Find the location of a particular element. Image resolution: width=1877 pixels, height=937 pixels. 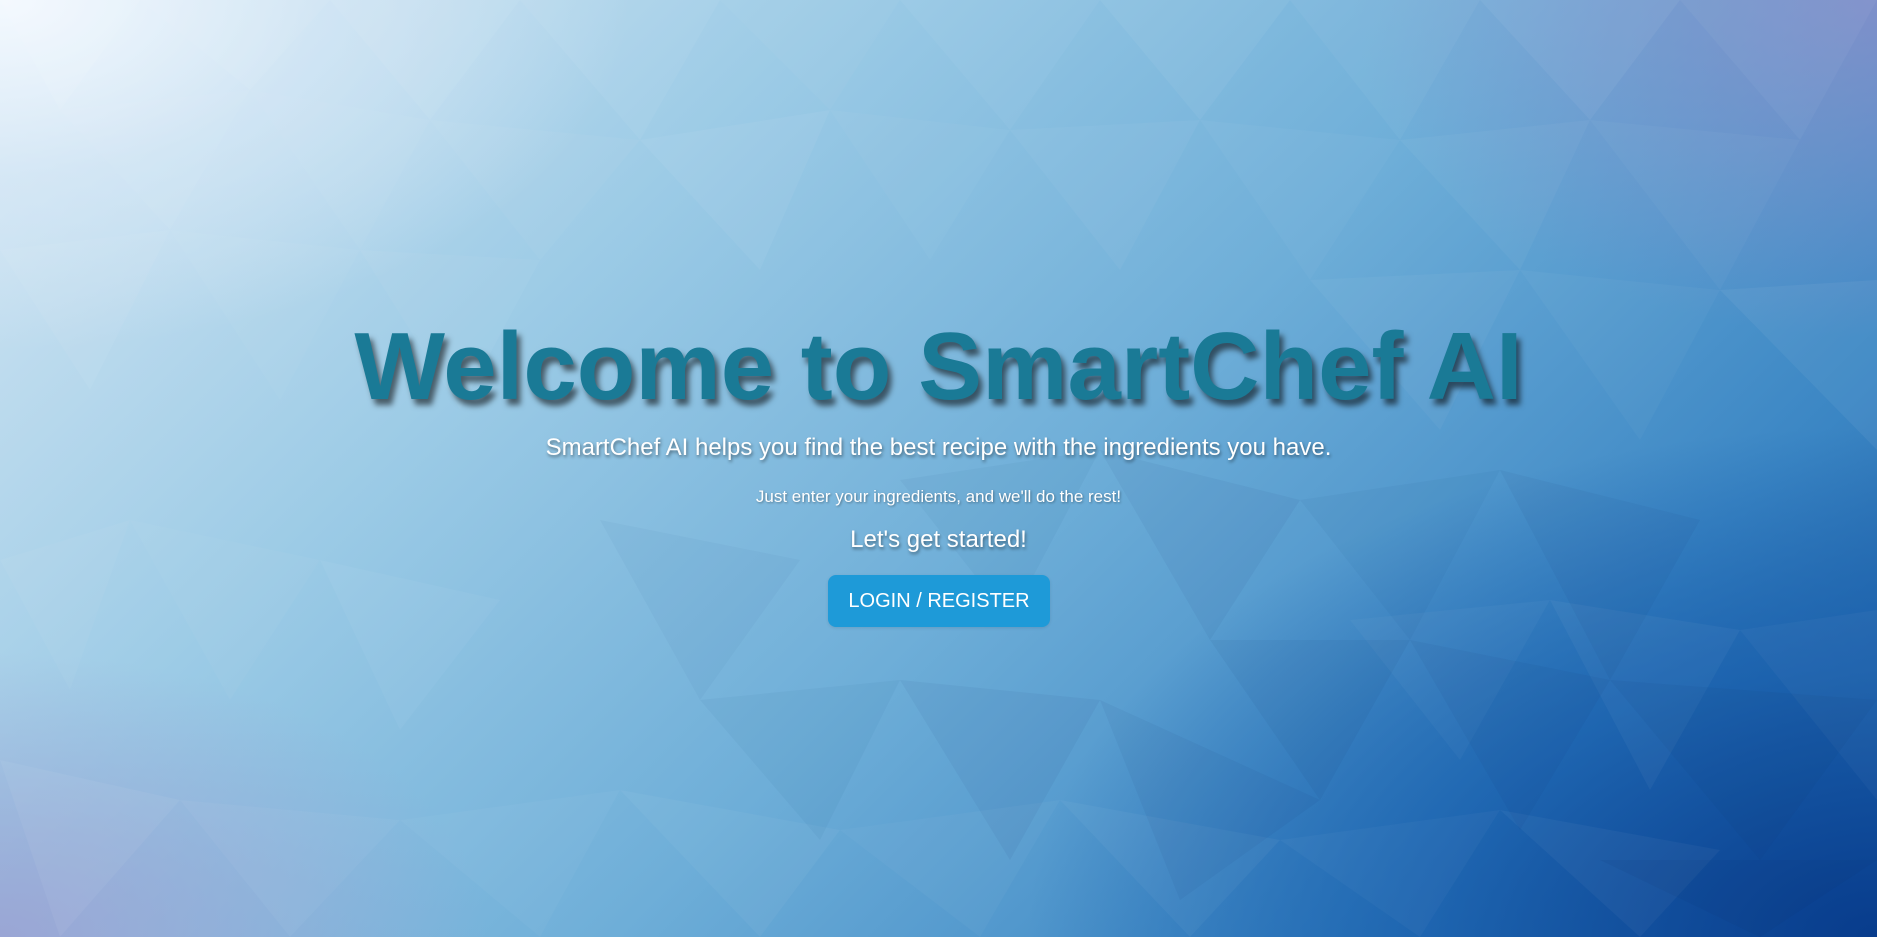

get-started-text: Let's get started! is located at coordinates (938, 539).